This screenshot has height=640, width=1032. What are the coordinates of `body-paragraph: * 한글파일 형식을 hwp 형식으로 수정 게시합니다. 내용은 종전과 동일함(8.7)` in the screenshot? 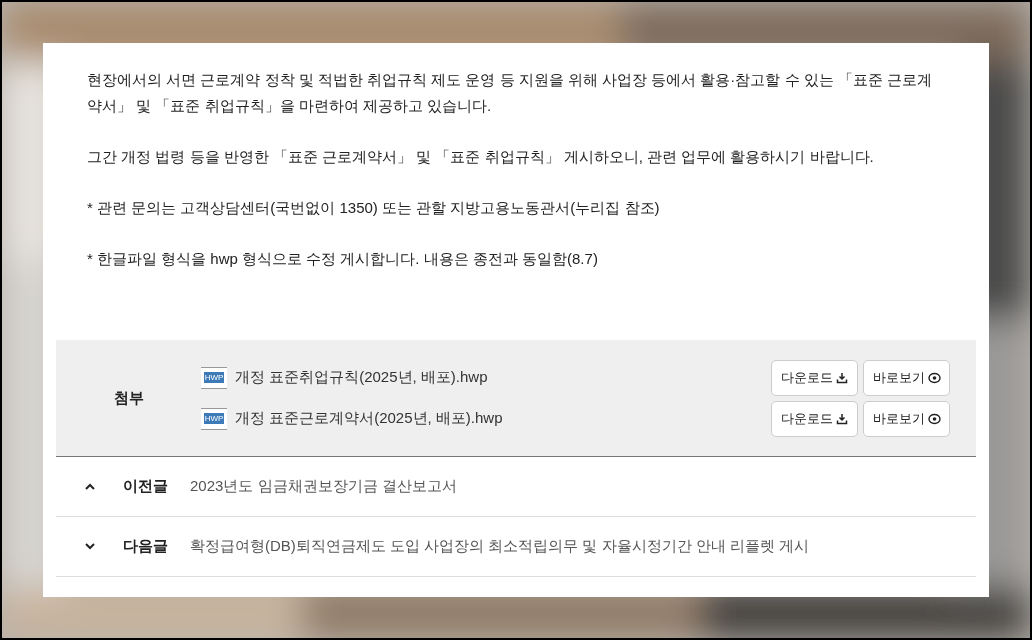 It's located at (343, 259).